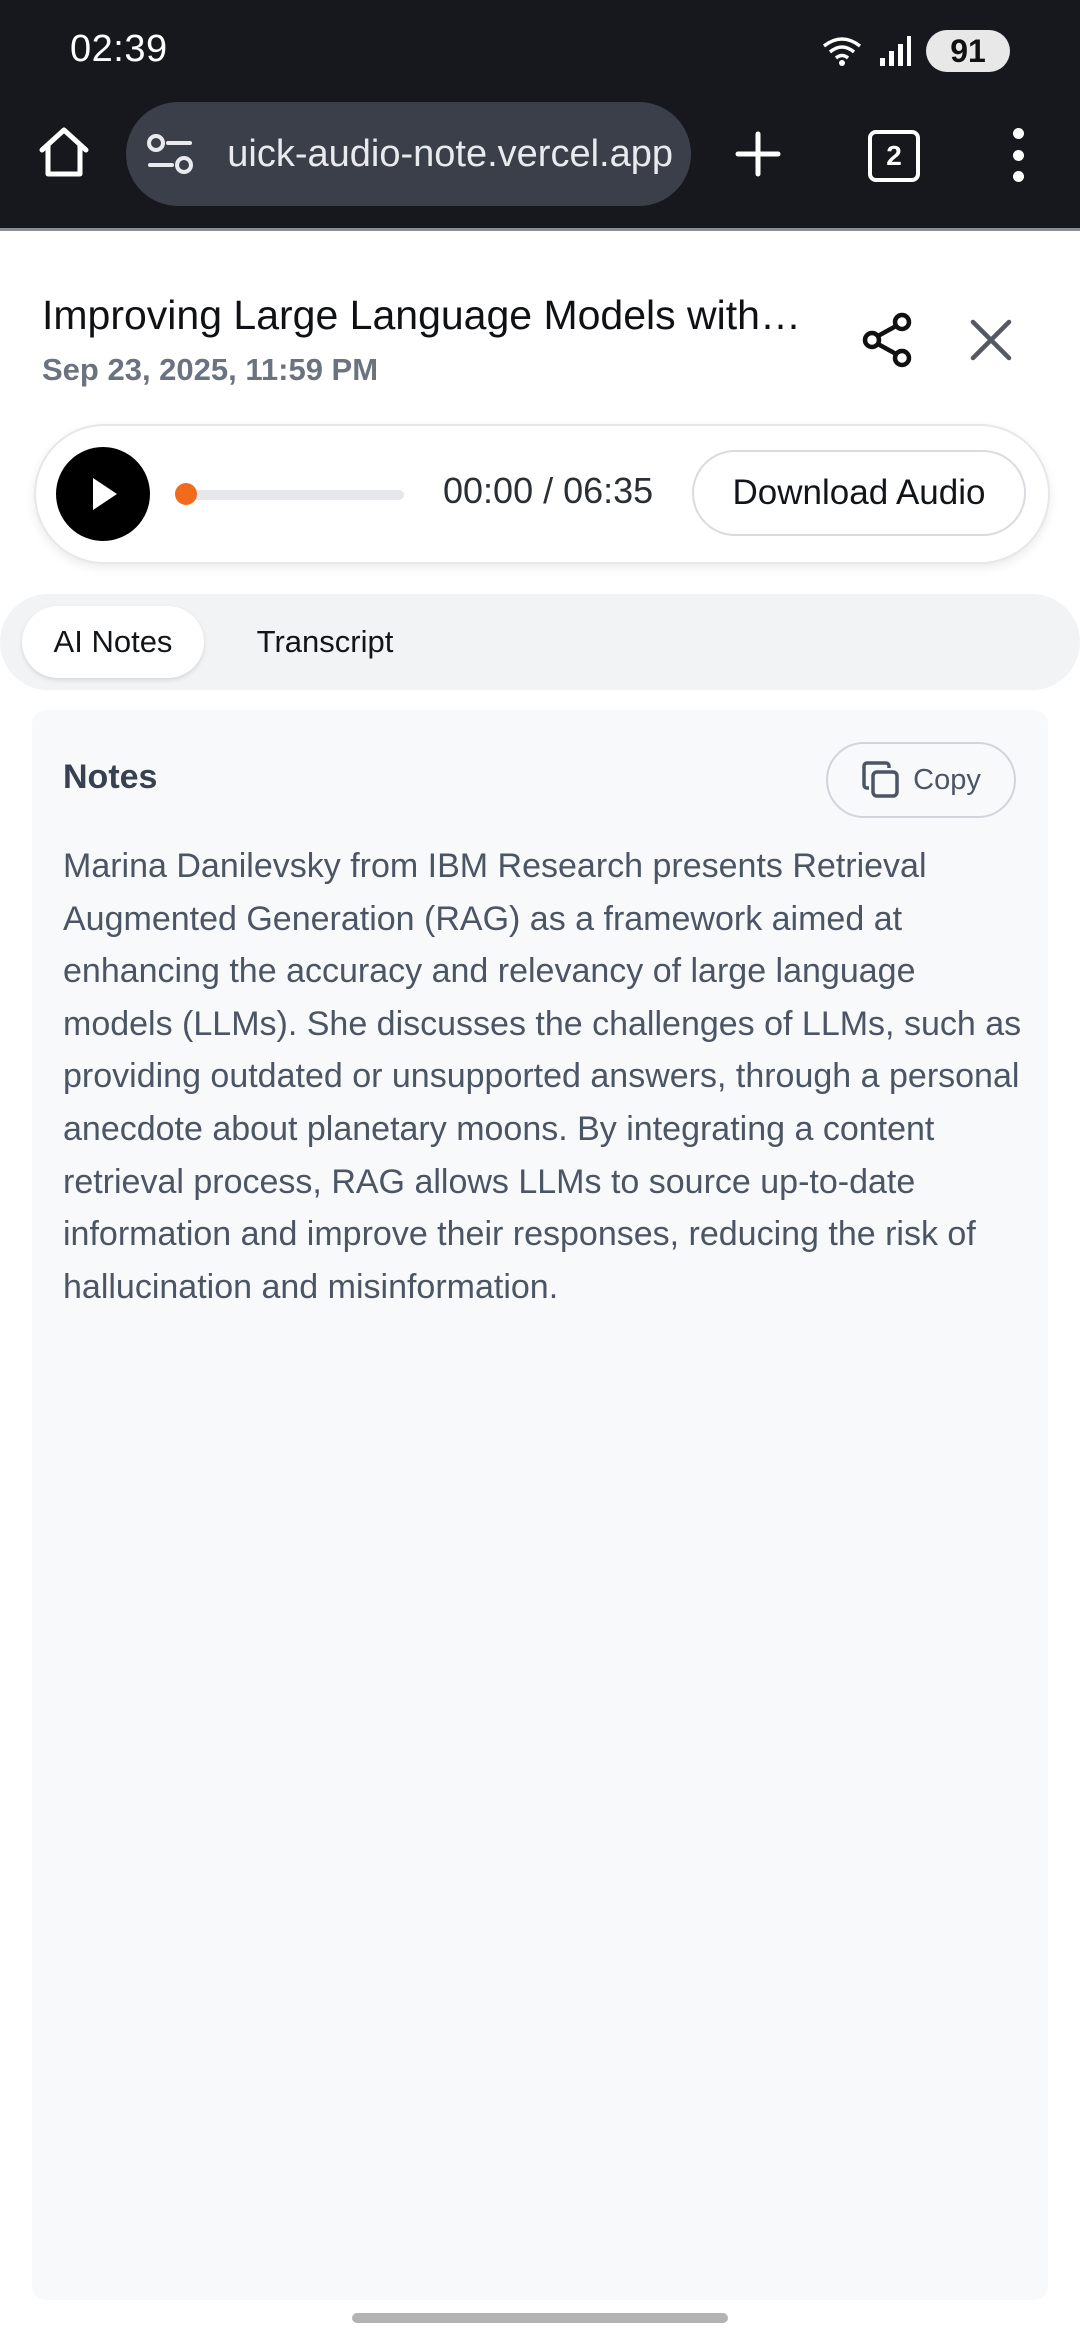 The height and width of the screenshot is (2340, 1080). Describe the element at coordinates (113, 642) in the screenshot. I see `tab-ai-notes: AI Notes` at that location.